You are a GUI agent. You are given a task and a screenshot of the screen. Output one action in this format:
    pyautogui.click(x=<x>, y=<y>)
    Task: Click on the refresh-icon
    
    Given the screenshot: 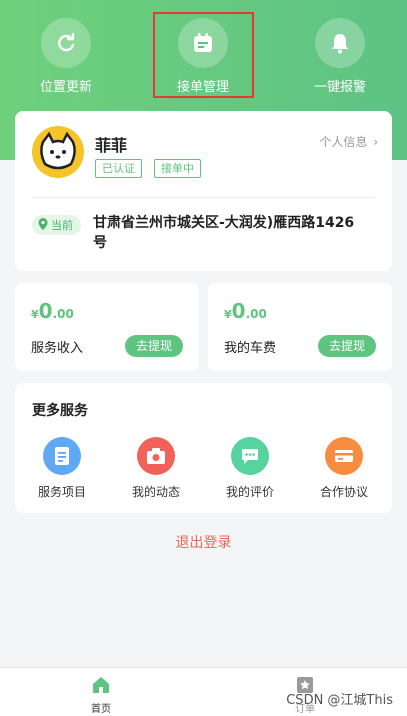 What is the action you would take?
    pyautogui.click(x=66, y=43)
    